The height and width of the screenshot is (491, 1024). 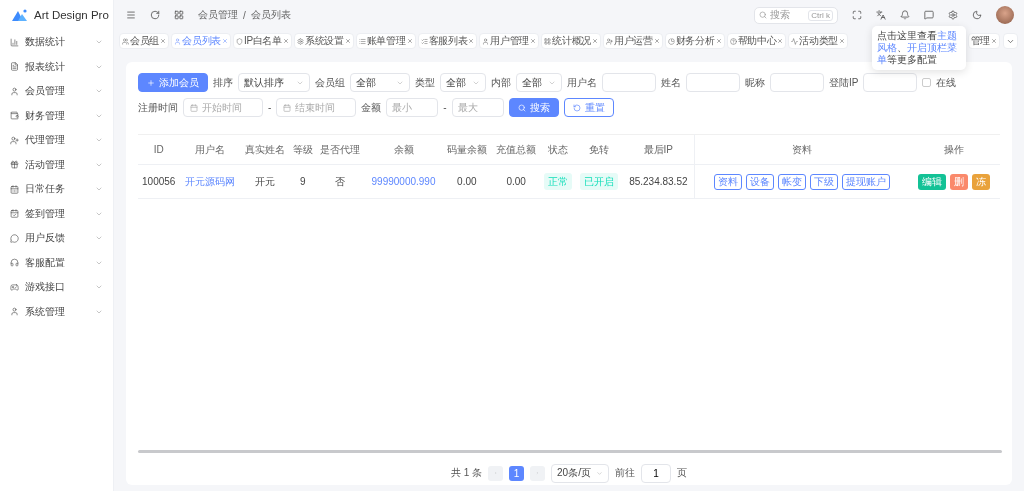 What do you see at coordinates (265, 181) in the screenshot?
I see `table-cell: 开元` at bounding box center [265, 181].